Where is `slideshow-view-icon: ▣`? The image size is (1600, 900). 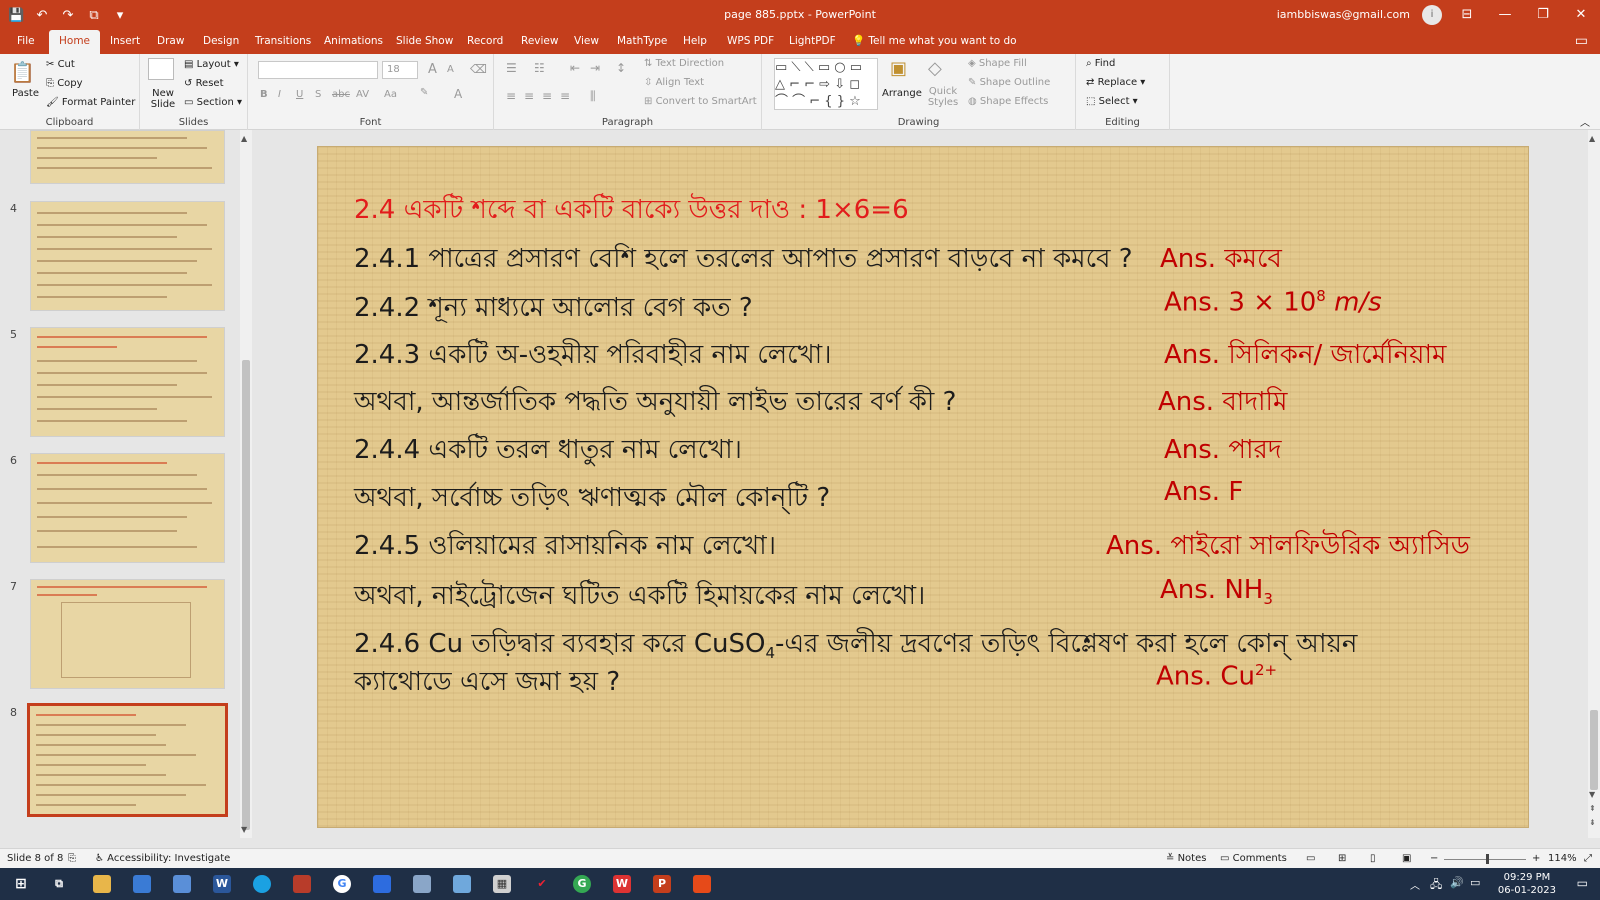 slideshow-view-icon: ▣ is located at coordinates (1406, 858).